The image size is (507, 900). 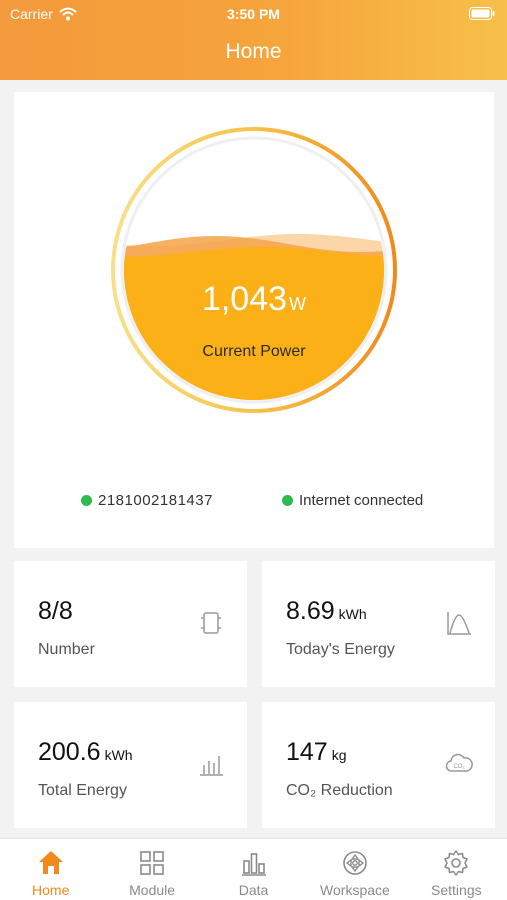 I want to click on internet-status-label: Internet connected, so click(x=361, y=500).